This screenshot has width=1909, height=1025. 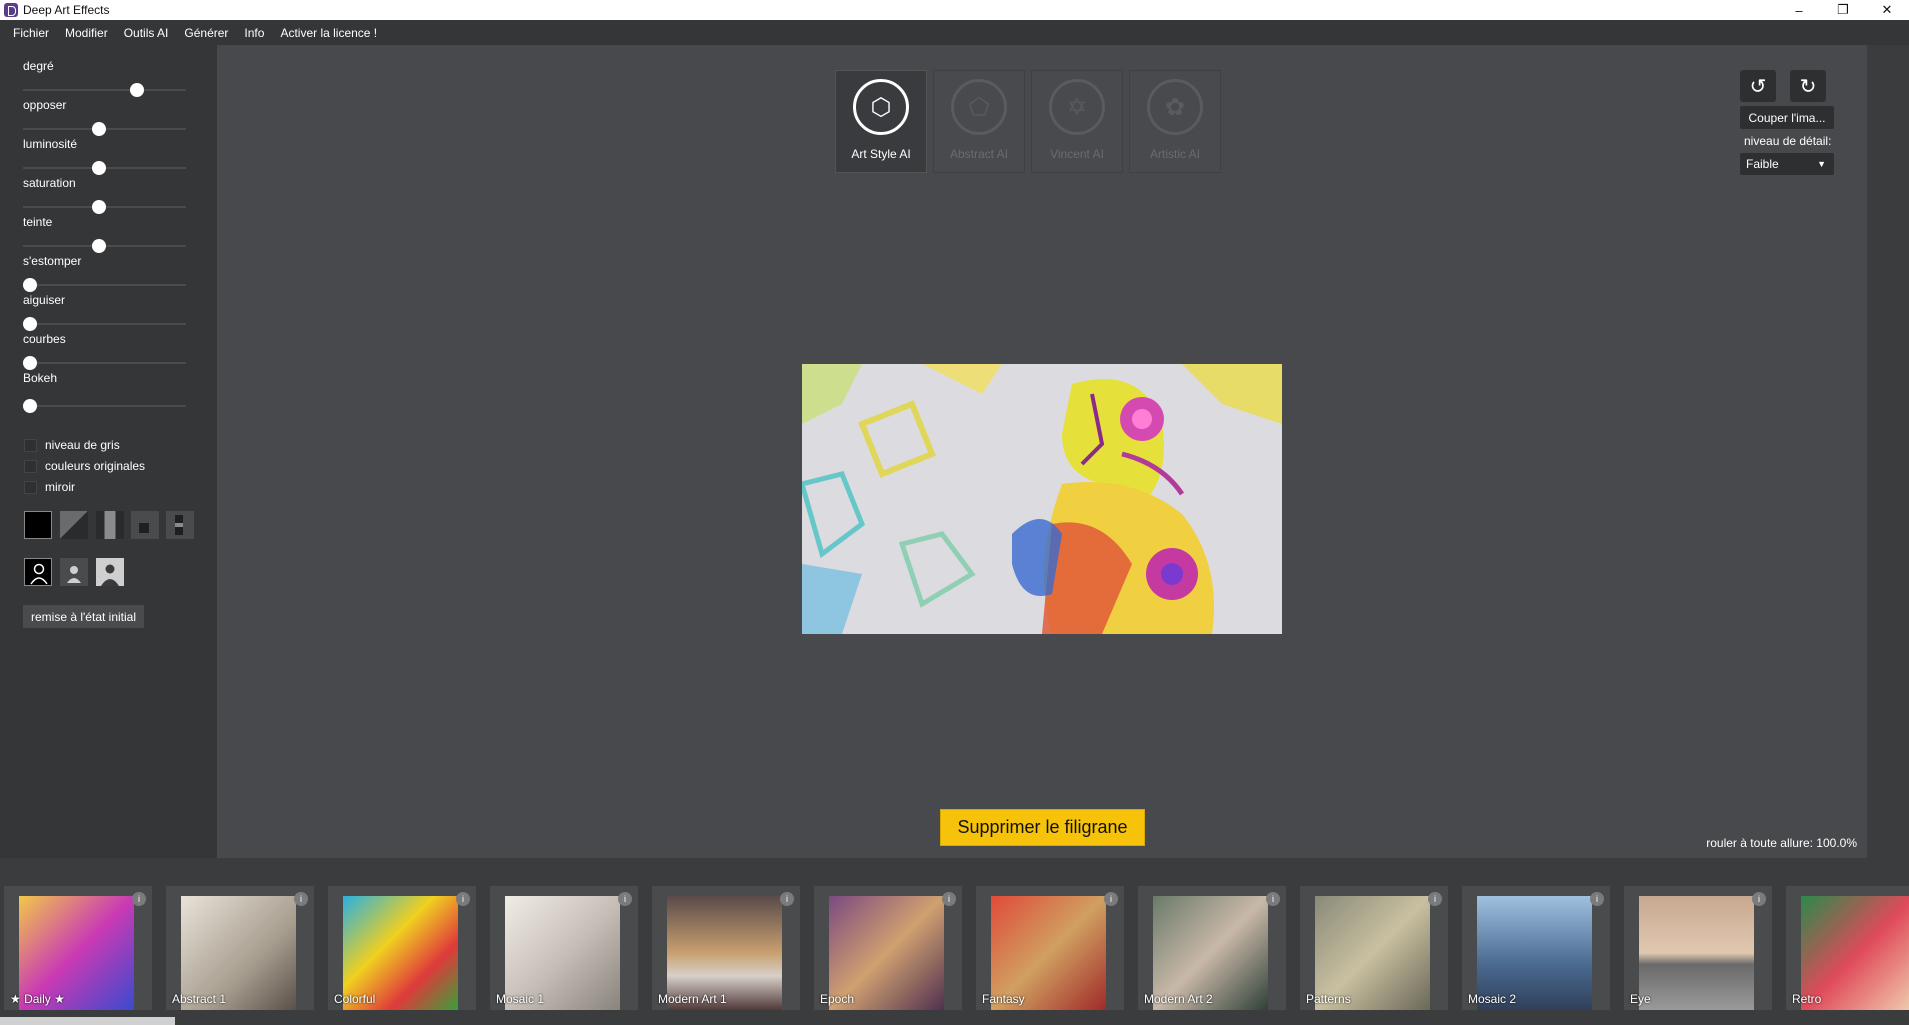 What do you see at coordinates (564, 948) in the screenshot?
I see `style-card: Mosaic 1 i` at bounding box center [564, 948].